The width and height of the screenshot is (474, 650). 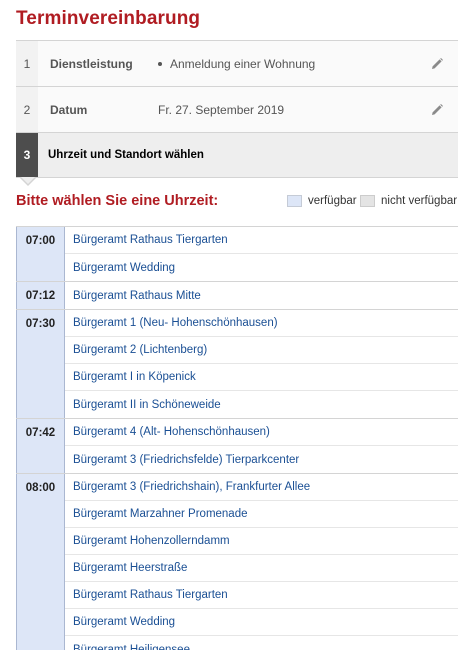 What do you see at coordinates (332, 201) in the screenshot?
I see `legend-available-label: verfügbar` at bounding box center [332, 201].